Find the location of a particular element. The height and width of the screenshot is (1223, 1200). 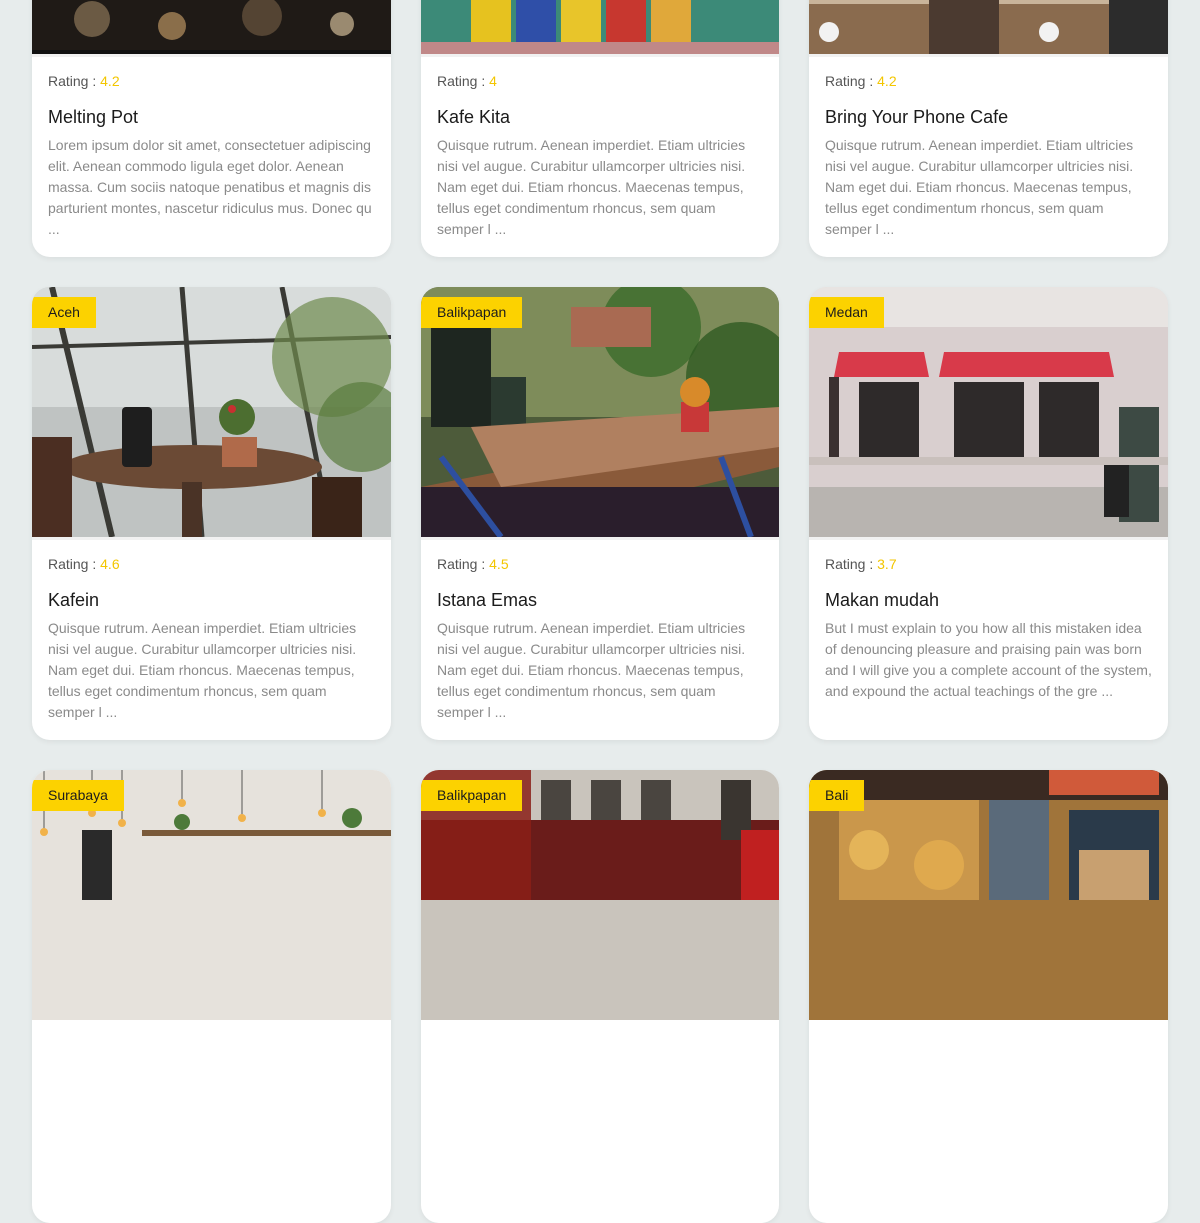

restaurant-name: Melting Pot is located at coordinates (211, 117).